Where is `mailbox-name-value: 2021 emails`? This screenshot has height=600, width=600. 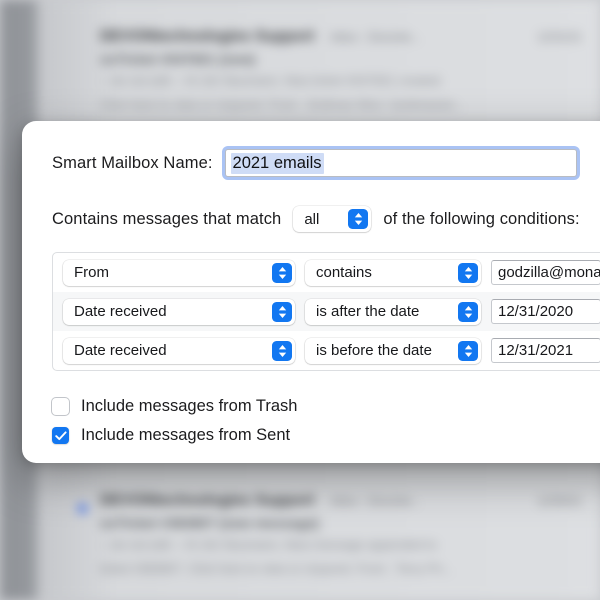
mailbox-name-value: 2021 emails is located at coordinates (277, 163).